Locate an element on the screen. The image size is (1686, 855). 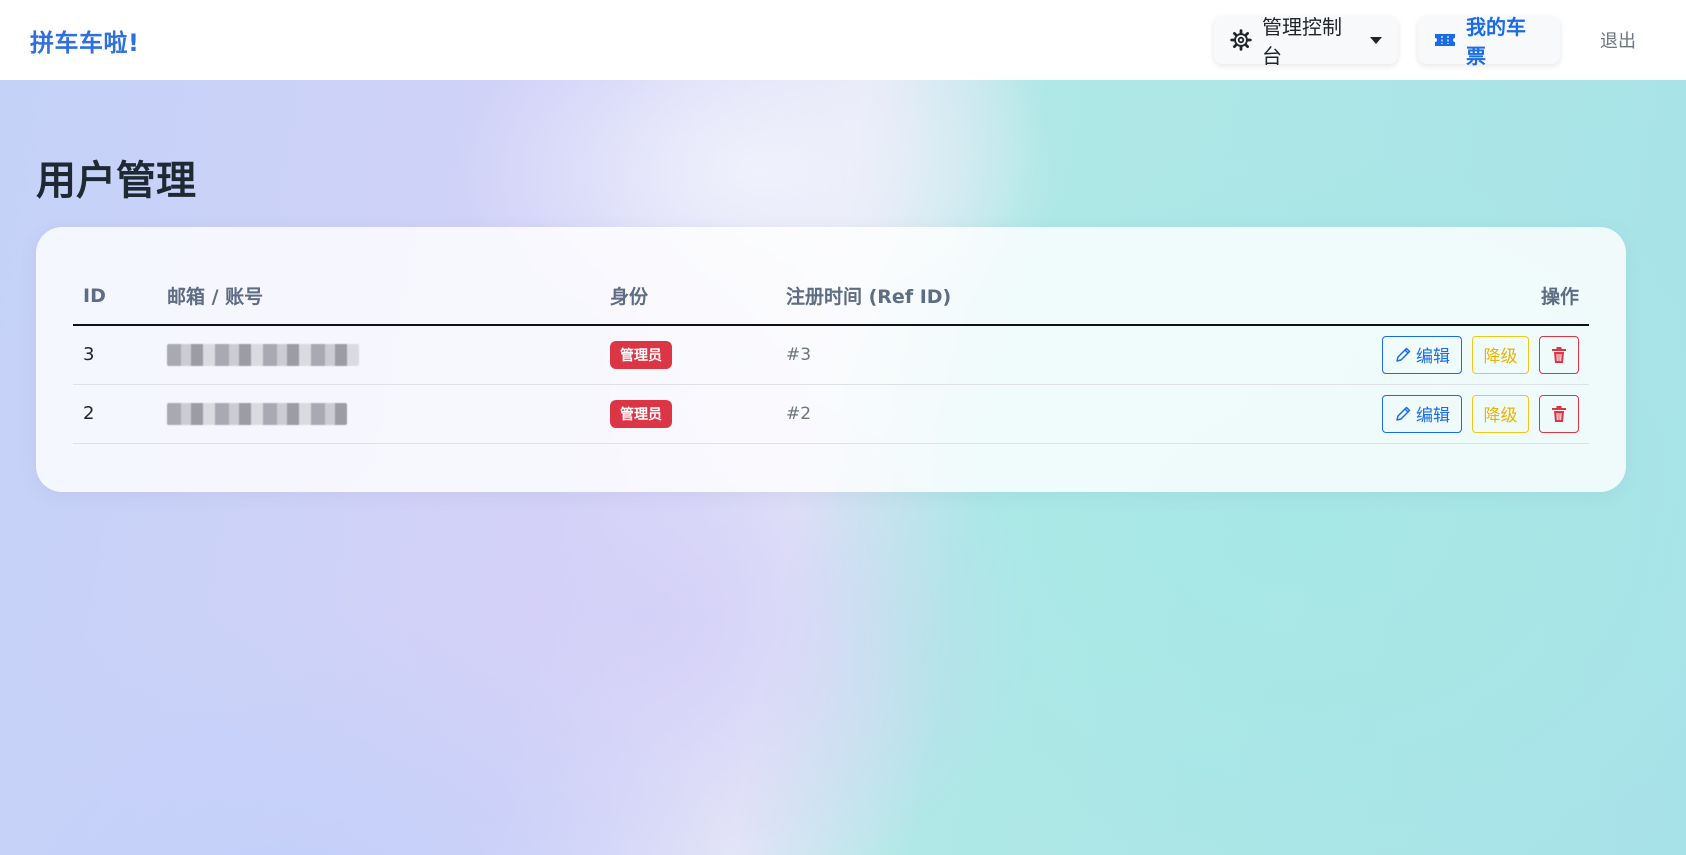
table-header-row: ID 邮箱 / 账号 身份 注册时间 (Ref ID) 操作 is located at coordinates (831, 296).